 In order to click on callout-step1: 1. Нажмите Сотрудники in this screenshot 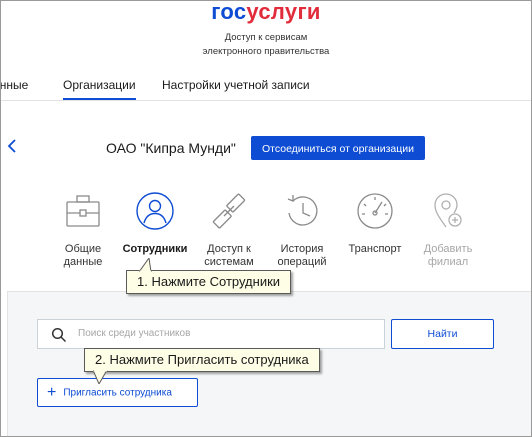, I will do `click(209, 276)`.